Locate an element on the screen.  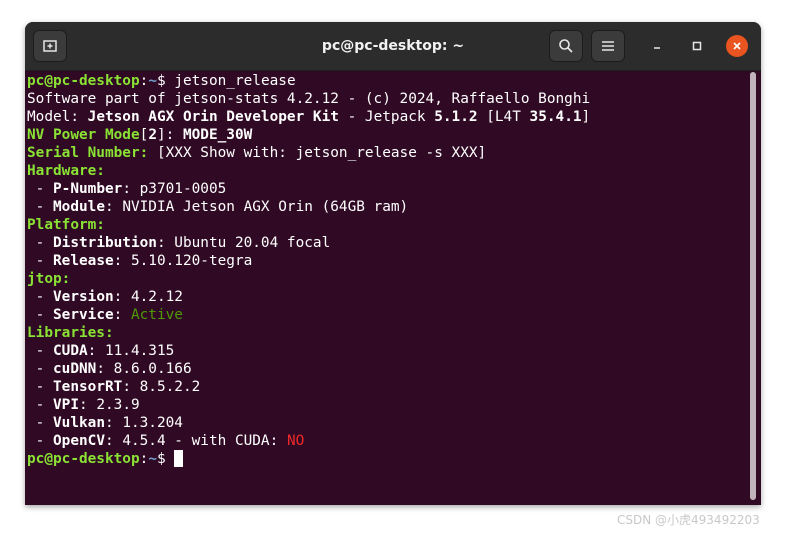
jtop-version-value: 4.2.12 is located at coordinates (156, 297).